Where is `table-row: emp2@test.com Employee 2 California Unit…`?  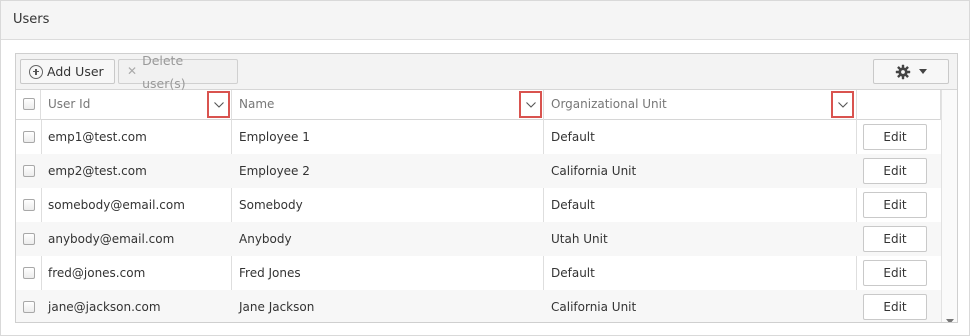
table-row: emp2@test.com Employee 2 California Unit… is located at coordinates (478, 171).